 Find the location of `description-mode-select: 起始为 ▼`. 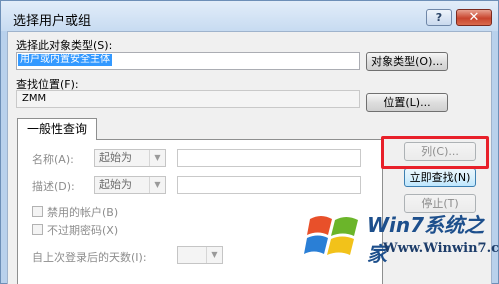

description-mode-select: 起始为 ▼ is located at coordinates (130, 185).